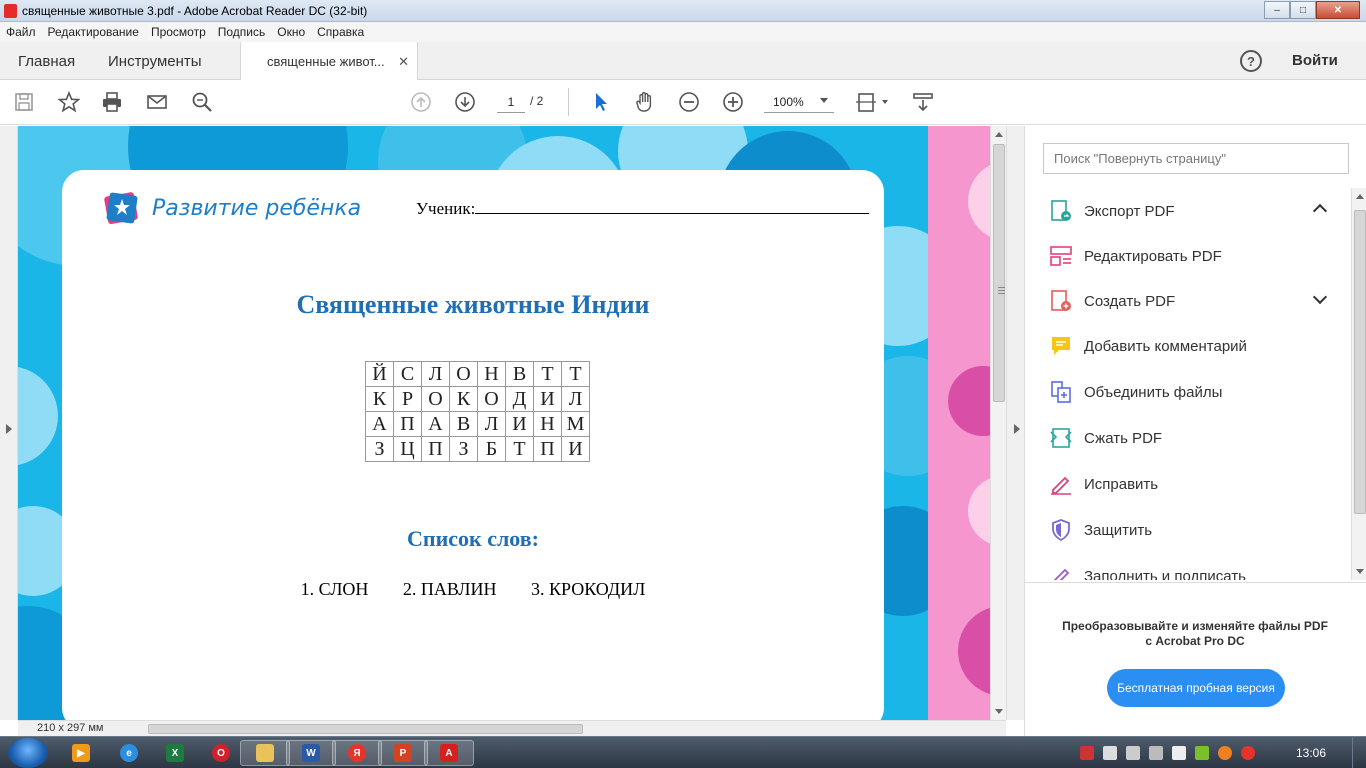 Image resolution: width=1366 pixels, height=768 pixels. I want to click on document-scrollbar, so click(998, 423).